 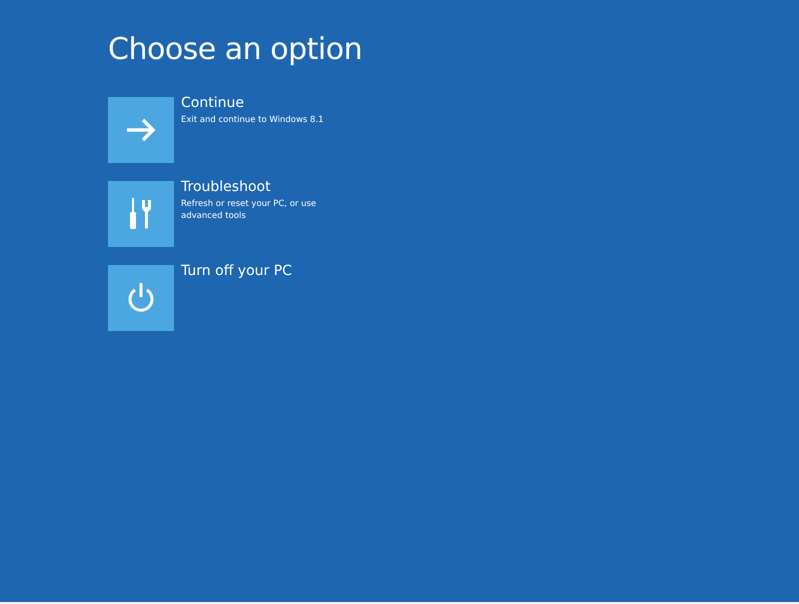 What do you see at coordinates (261, 271) in the screenshot?
I see `option-label: Turn off your PC` at bounding box center [261, 271].